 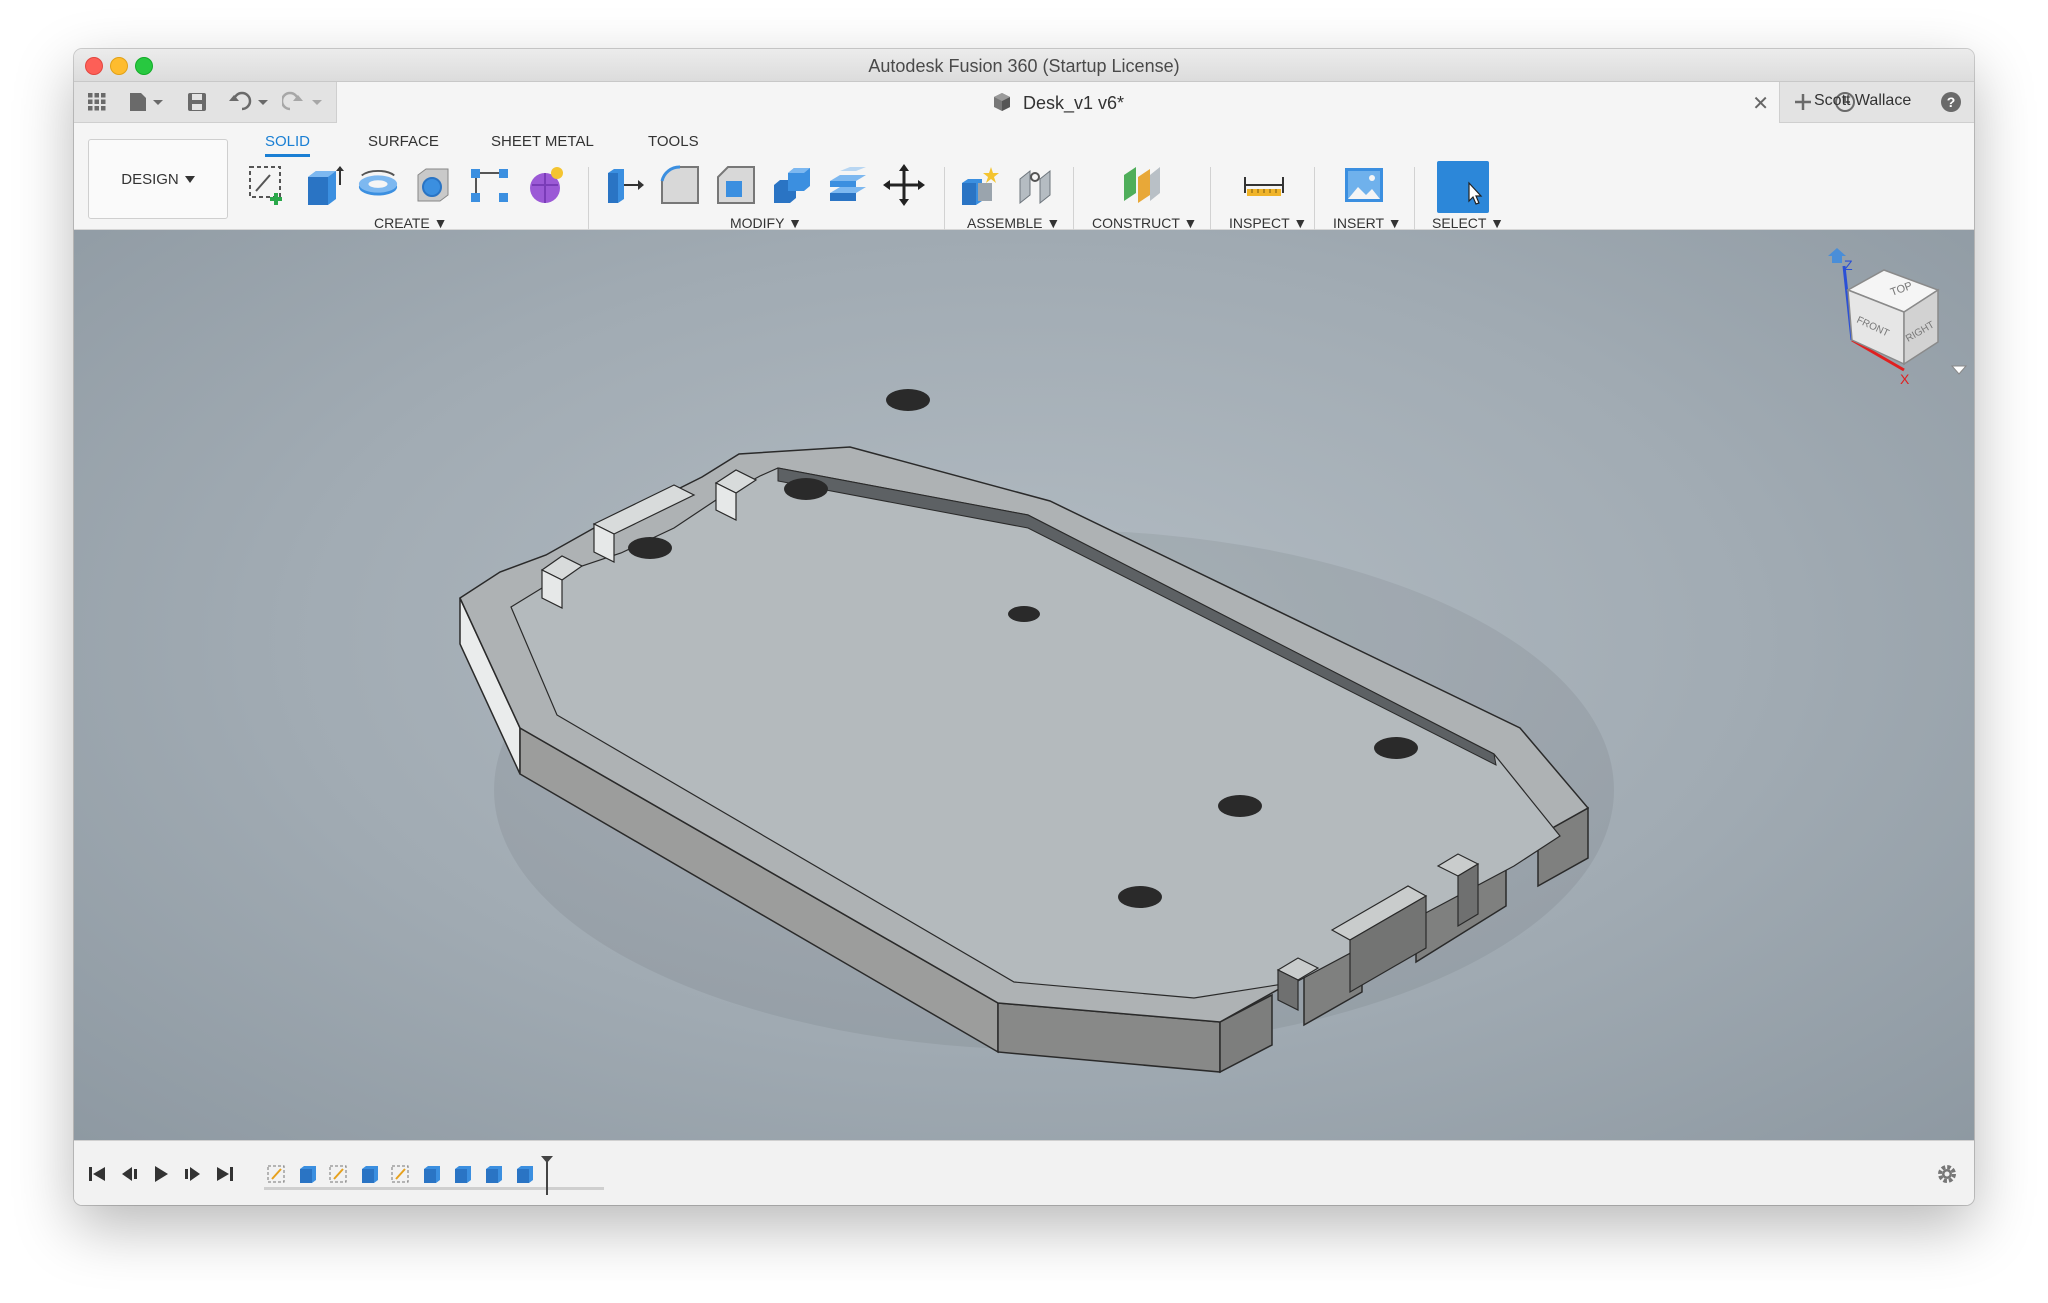 I want to click on window-title: Autodesk Fusion 360 (Startup License), so click(x=1024, y=66).